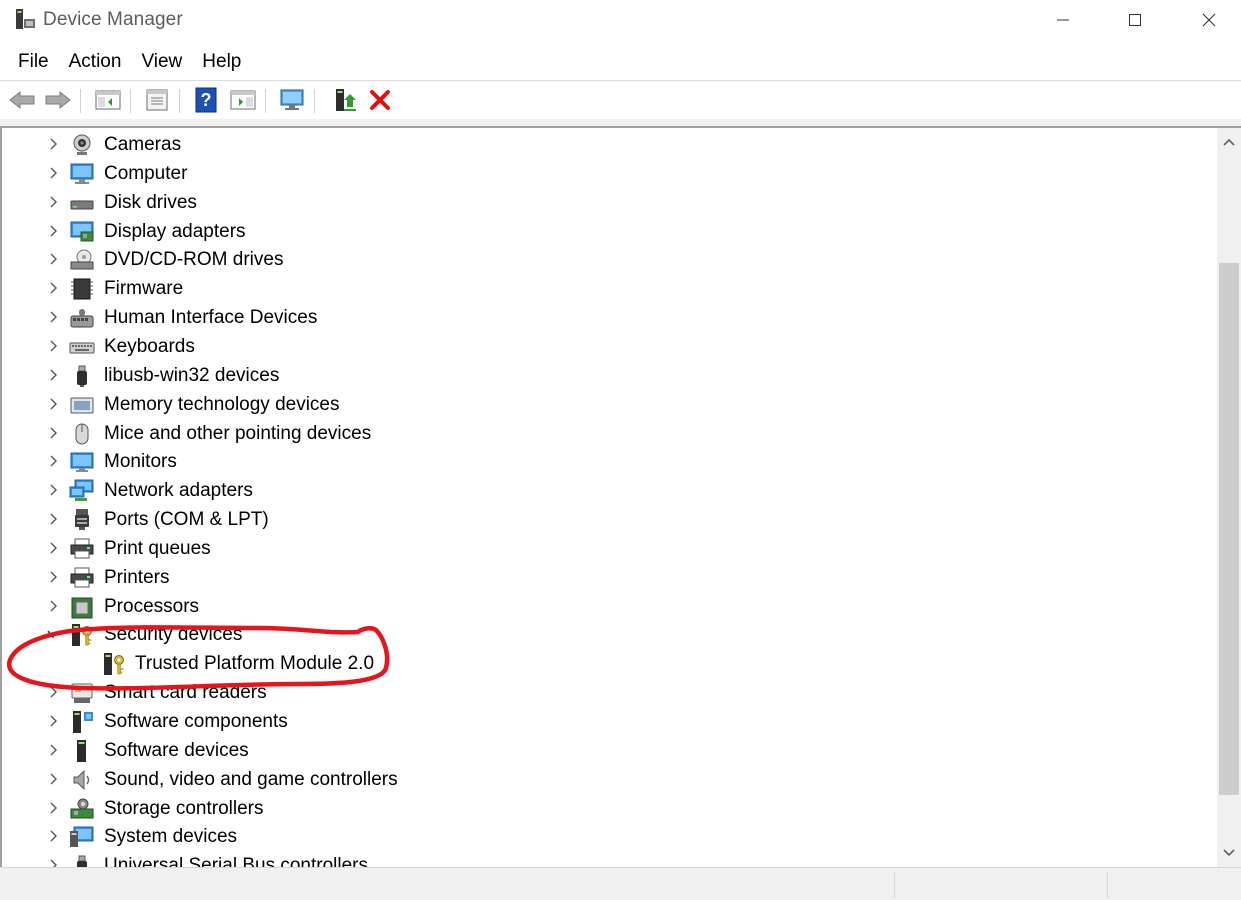  I want to click on tree-item-label: Memory technology devices, so click(222, 404).